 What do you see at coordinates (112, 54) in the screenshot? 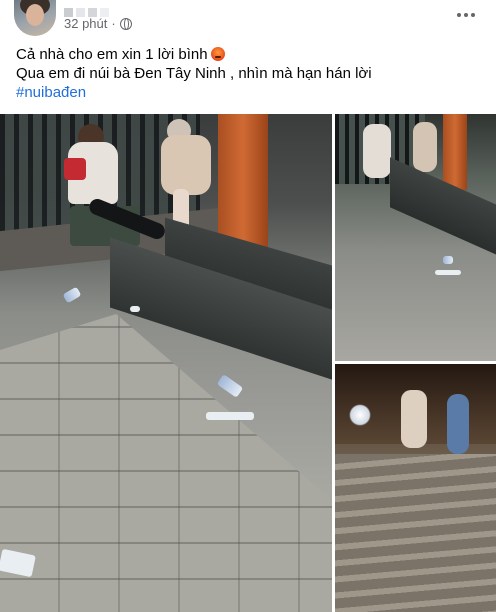
I see `post-line-1-text: Cả nhà cho em xin 1 lời bình` at bounding box center [112, 54].